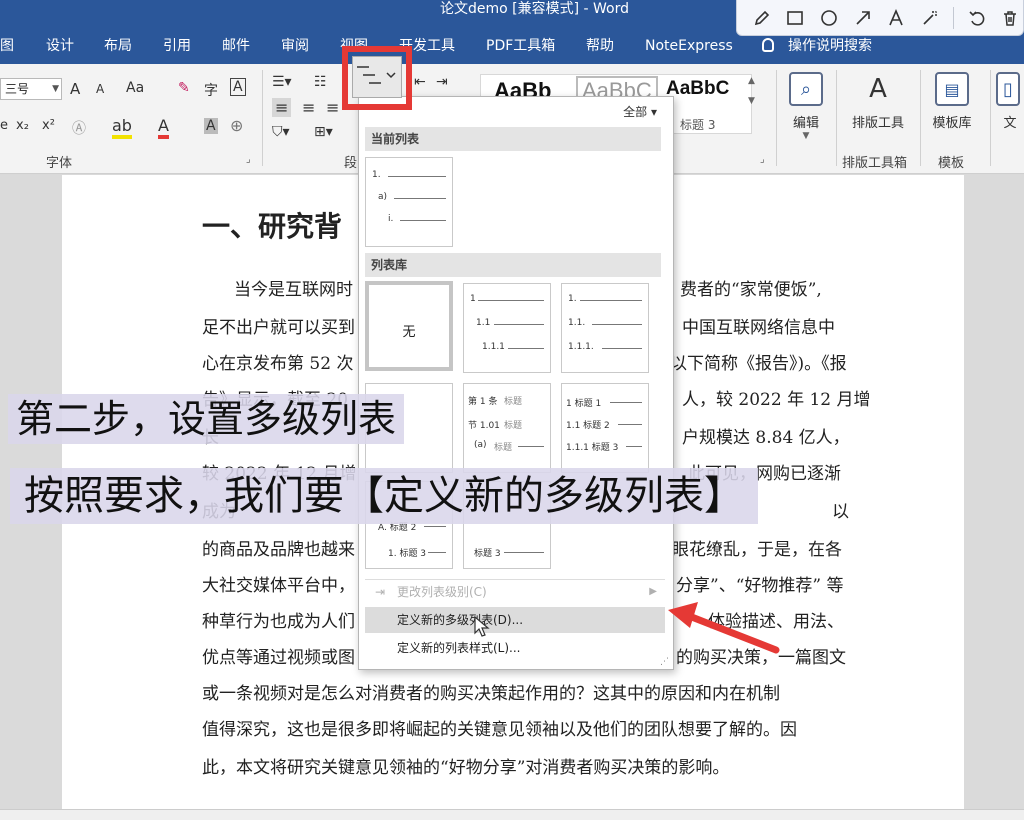 This screenshot has width=1024, height=820. Describe the element at coordinates (805, 123) in the screenshot. I see `edit-label: 编辑` at that location.